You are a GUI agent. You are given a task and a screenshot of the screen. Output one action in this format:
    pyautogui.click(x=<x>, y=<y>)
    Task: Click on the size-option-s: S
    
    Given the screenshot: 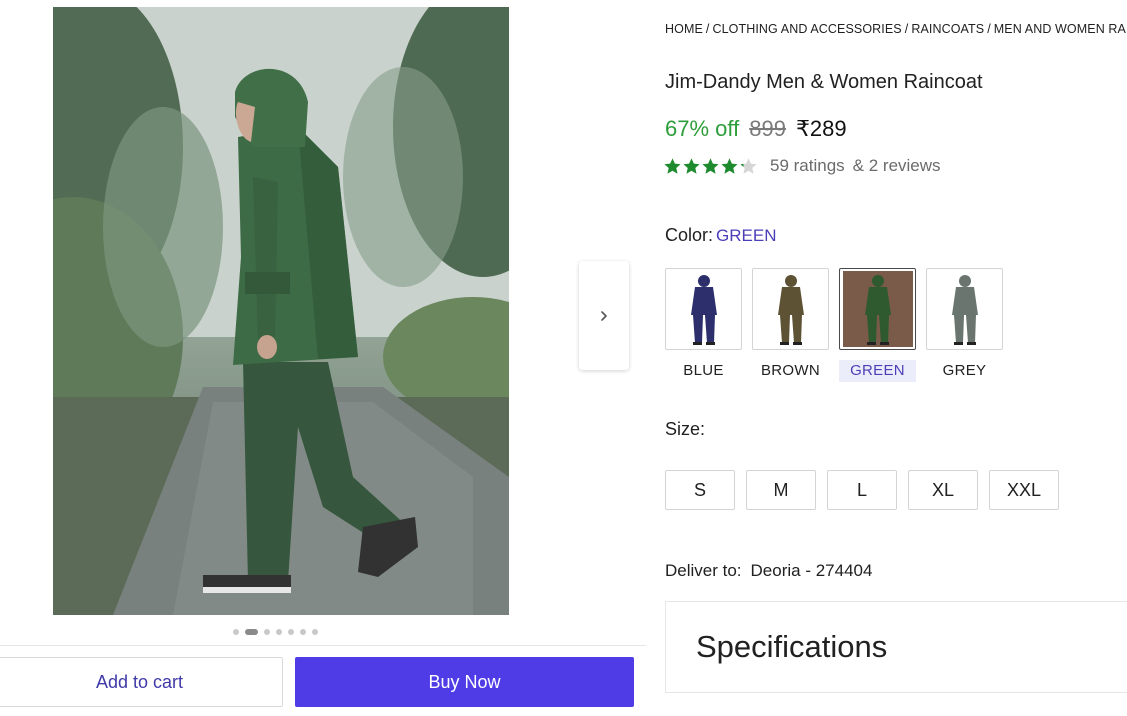 What is the action you would take?
    pyautogui.click(x=700, y=490)
    